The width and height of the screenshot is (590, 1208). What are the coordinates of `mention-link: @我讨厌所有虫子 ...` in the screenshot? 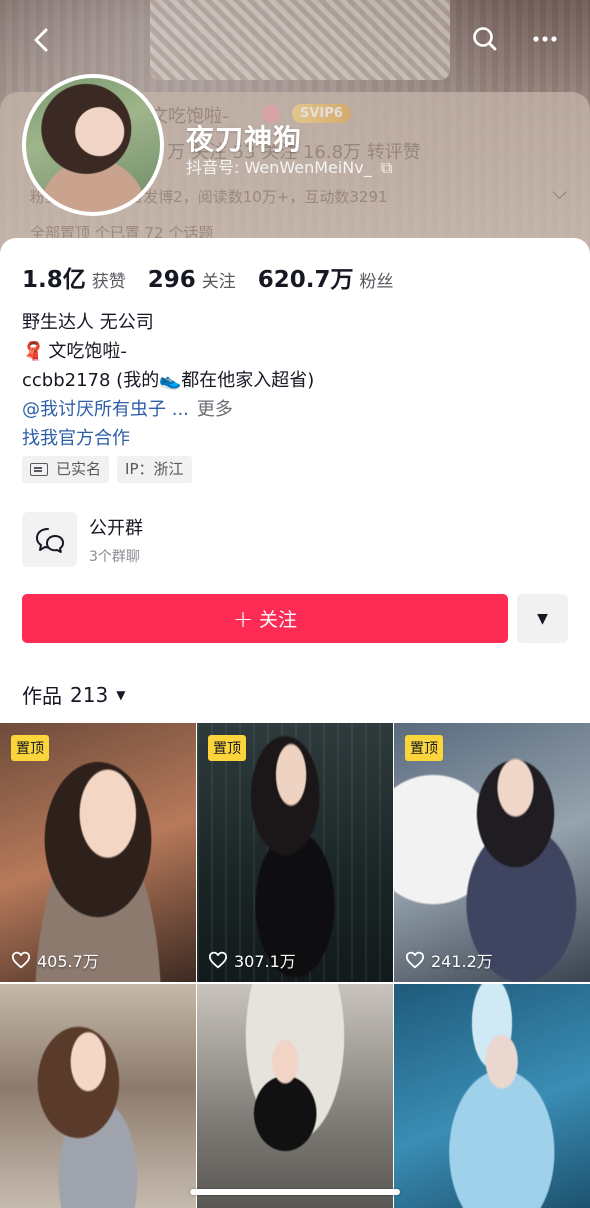 It's located at (105, 409).